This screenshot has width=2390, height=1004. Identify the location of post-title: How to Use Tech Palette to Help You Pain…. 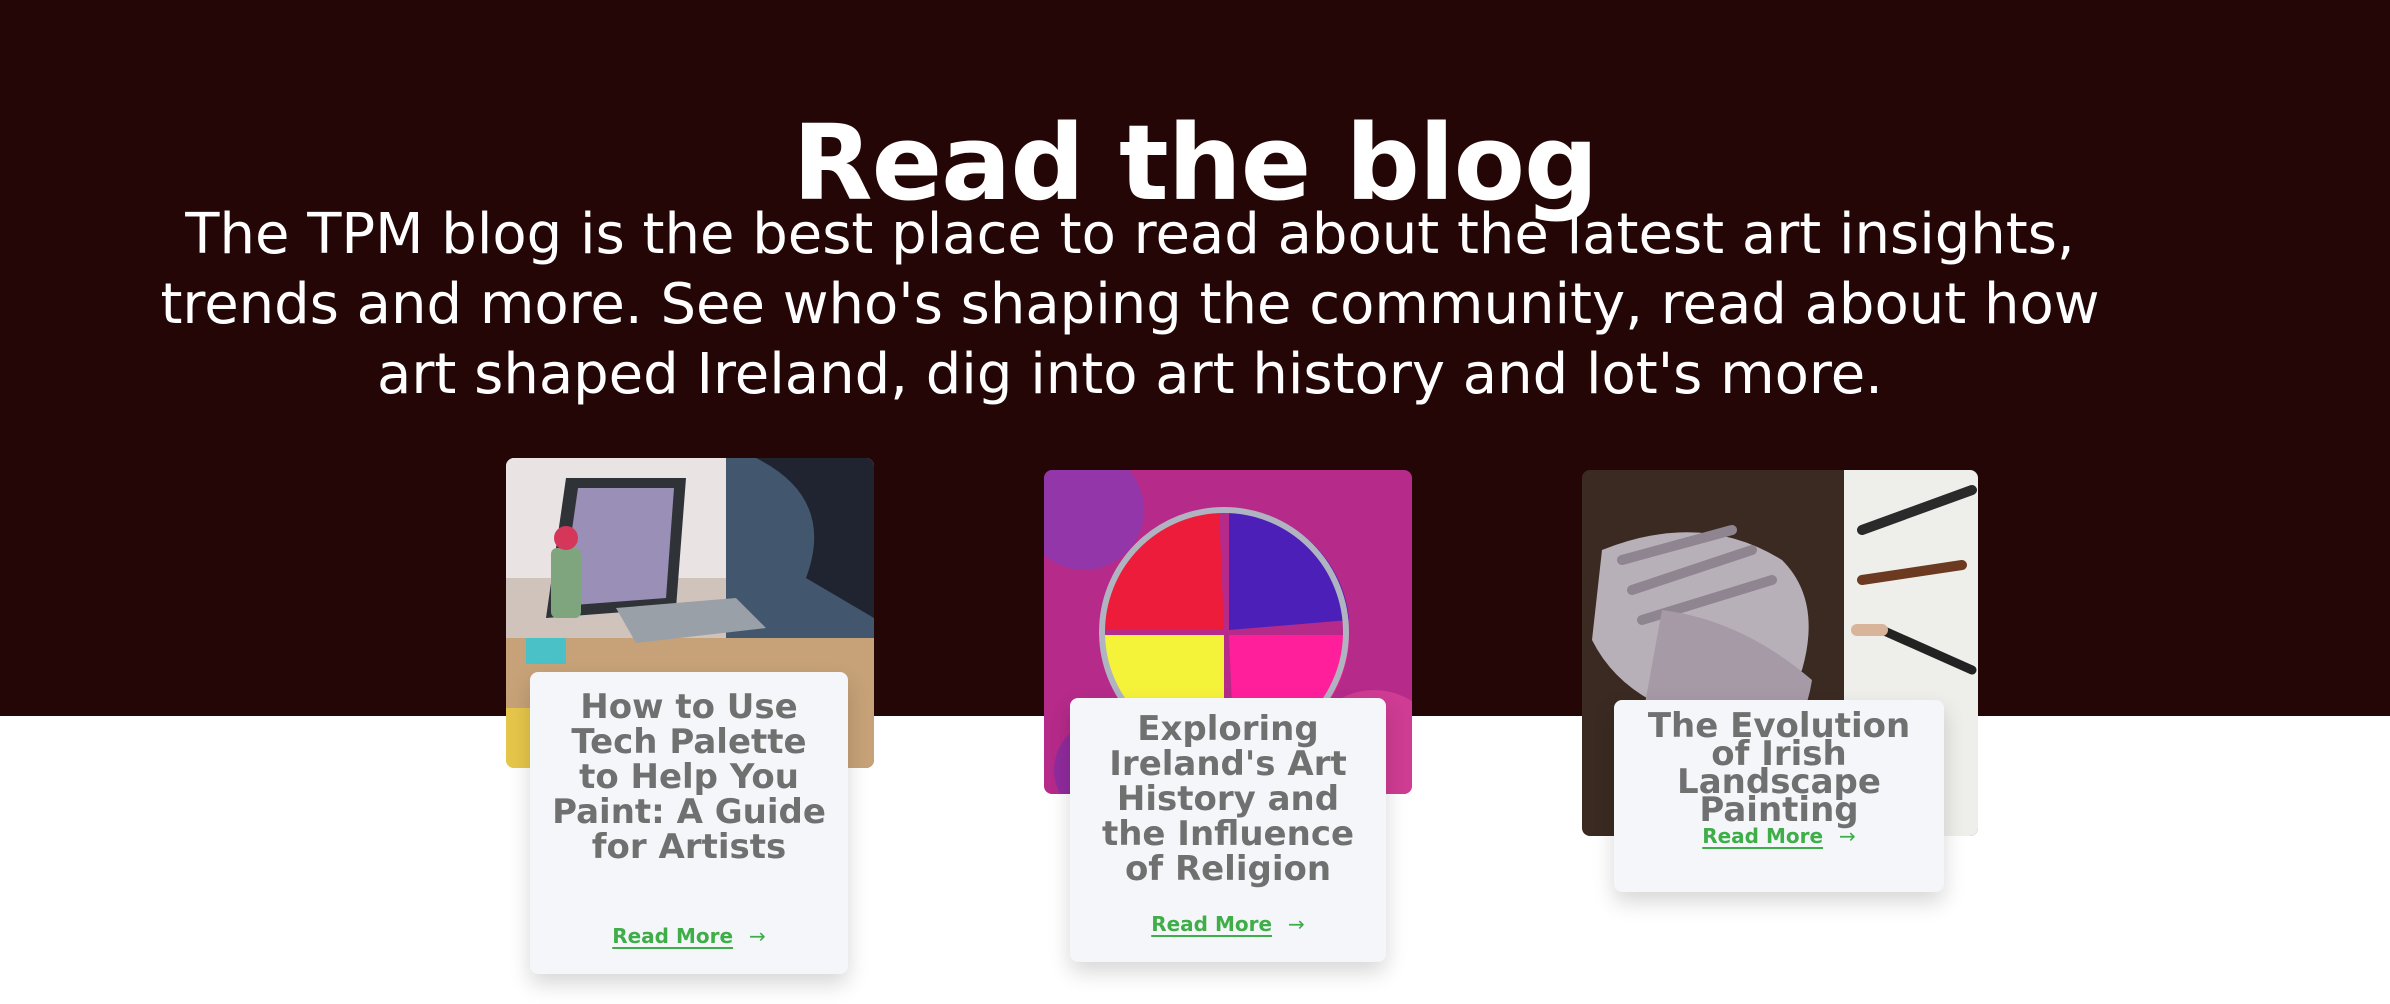
(689, 777).